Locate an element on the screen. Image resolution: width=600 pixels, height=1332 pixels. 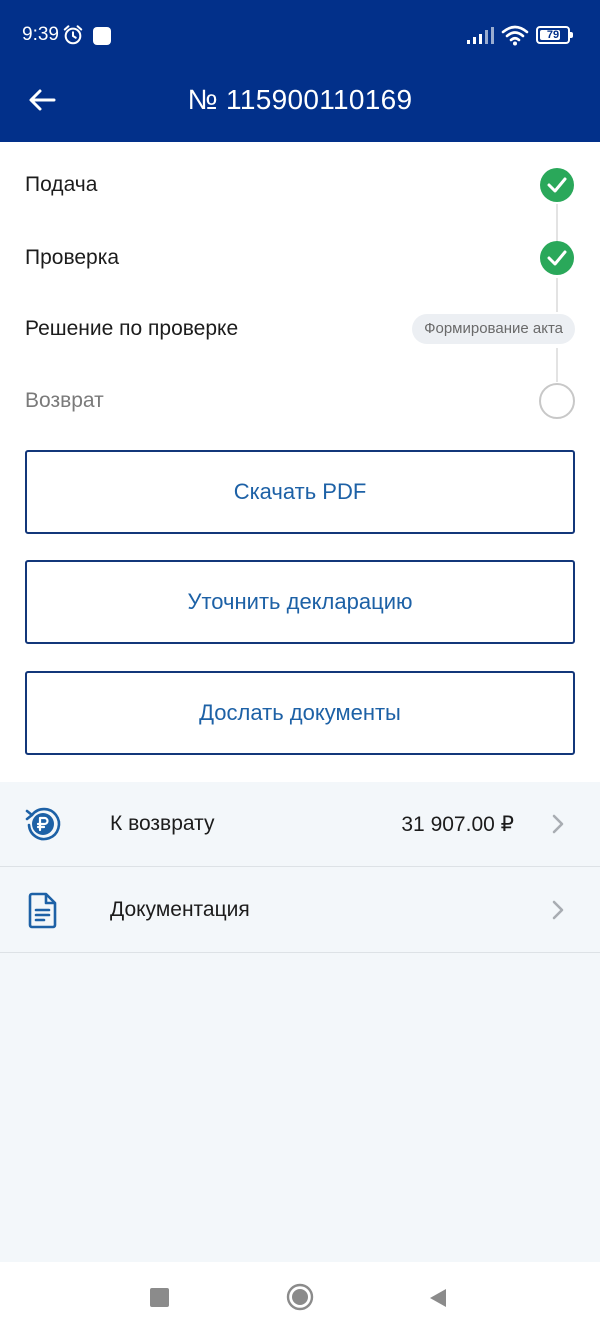
home-icon is located at coordinates (300, 1297).